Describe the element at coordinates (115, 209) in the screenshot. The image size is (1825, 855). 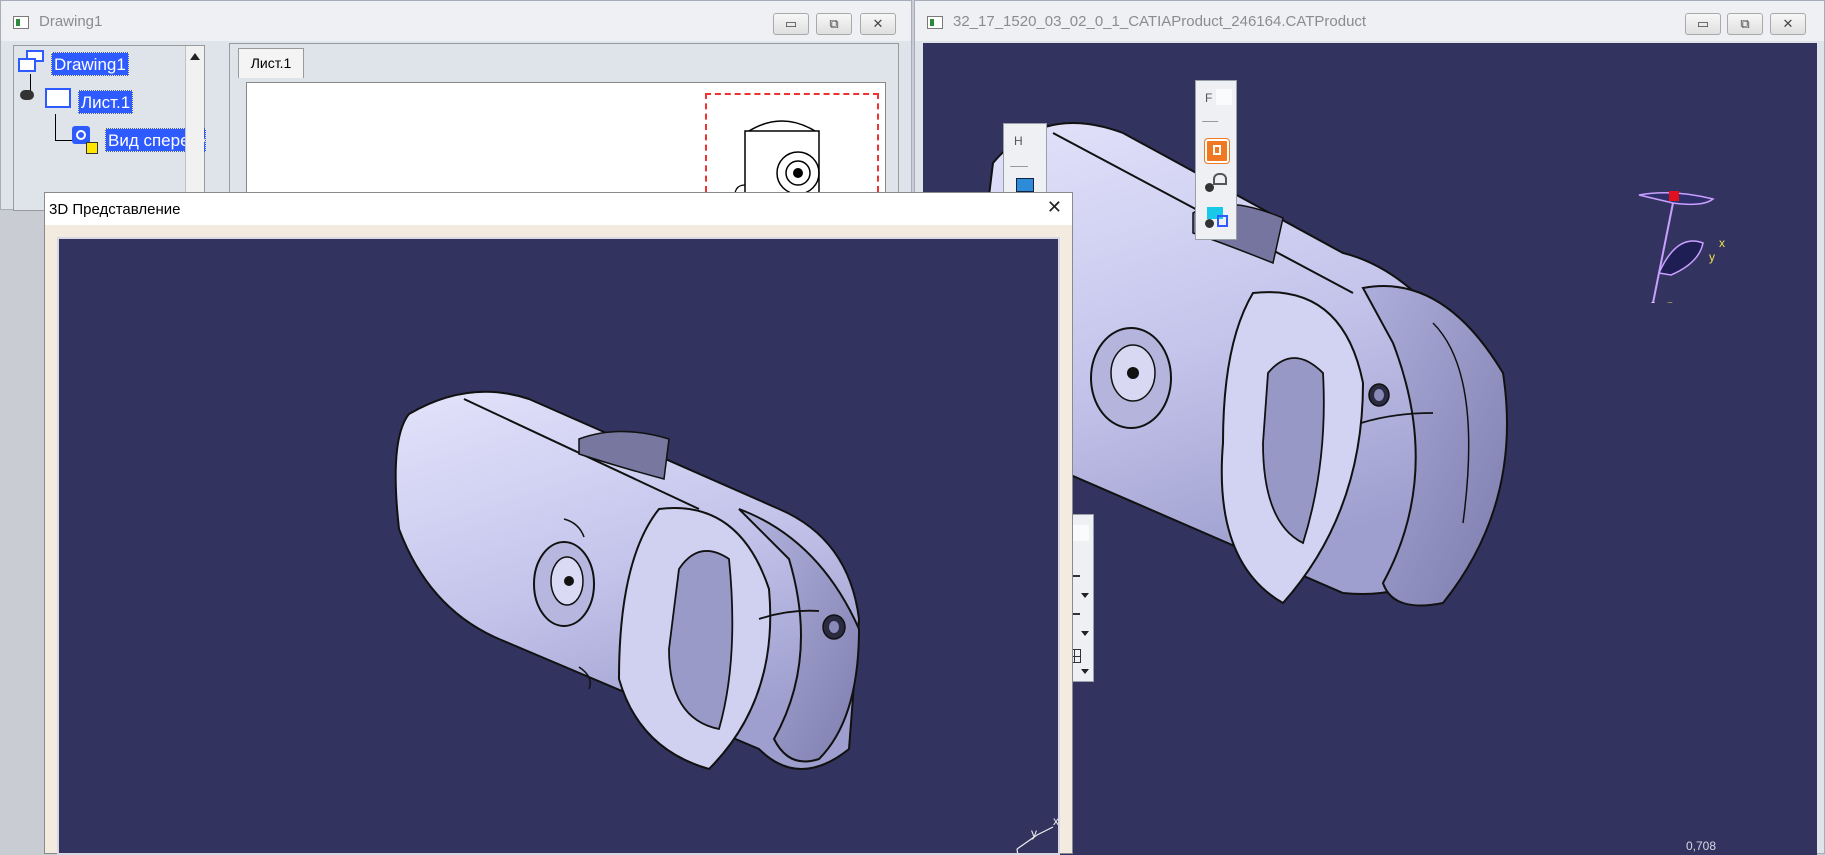
I see `dialog-title: 3D Представление` at that location.